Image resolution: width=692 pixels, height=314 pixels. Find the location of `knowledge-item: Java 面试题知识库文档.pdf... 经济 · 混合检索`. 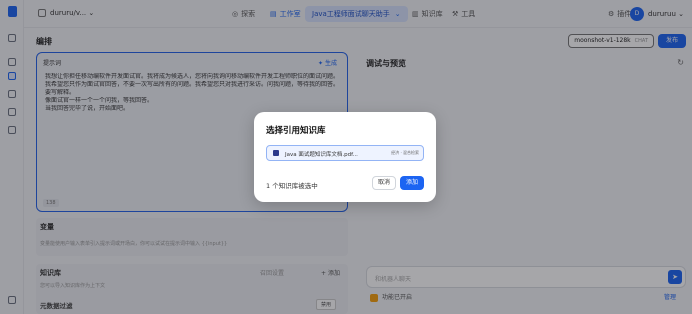

knowledge-item: Java 面试题知识库文档.pdf... 经济 · 混合检索 is located at coordinates (345, 153).